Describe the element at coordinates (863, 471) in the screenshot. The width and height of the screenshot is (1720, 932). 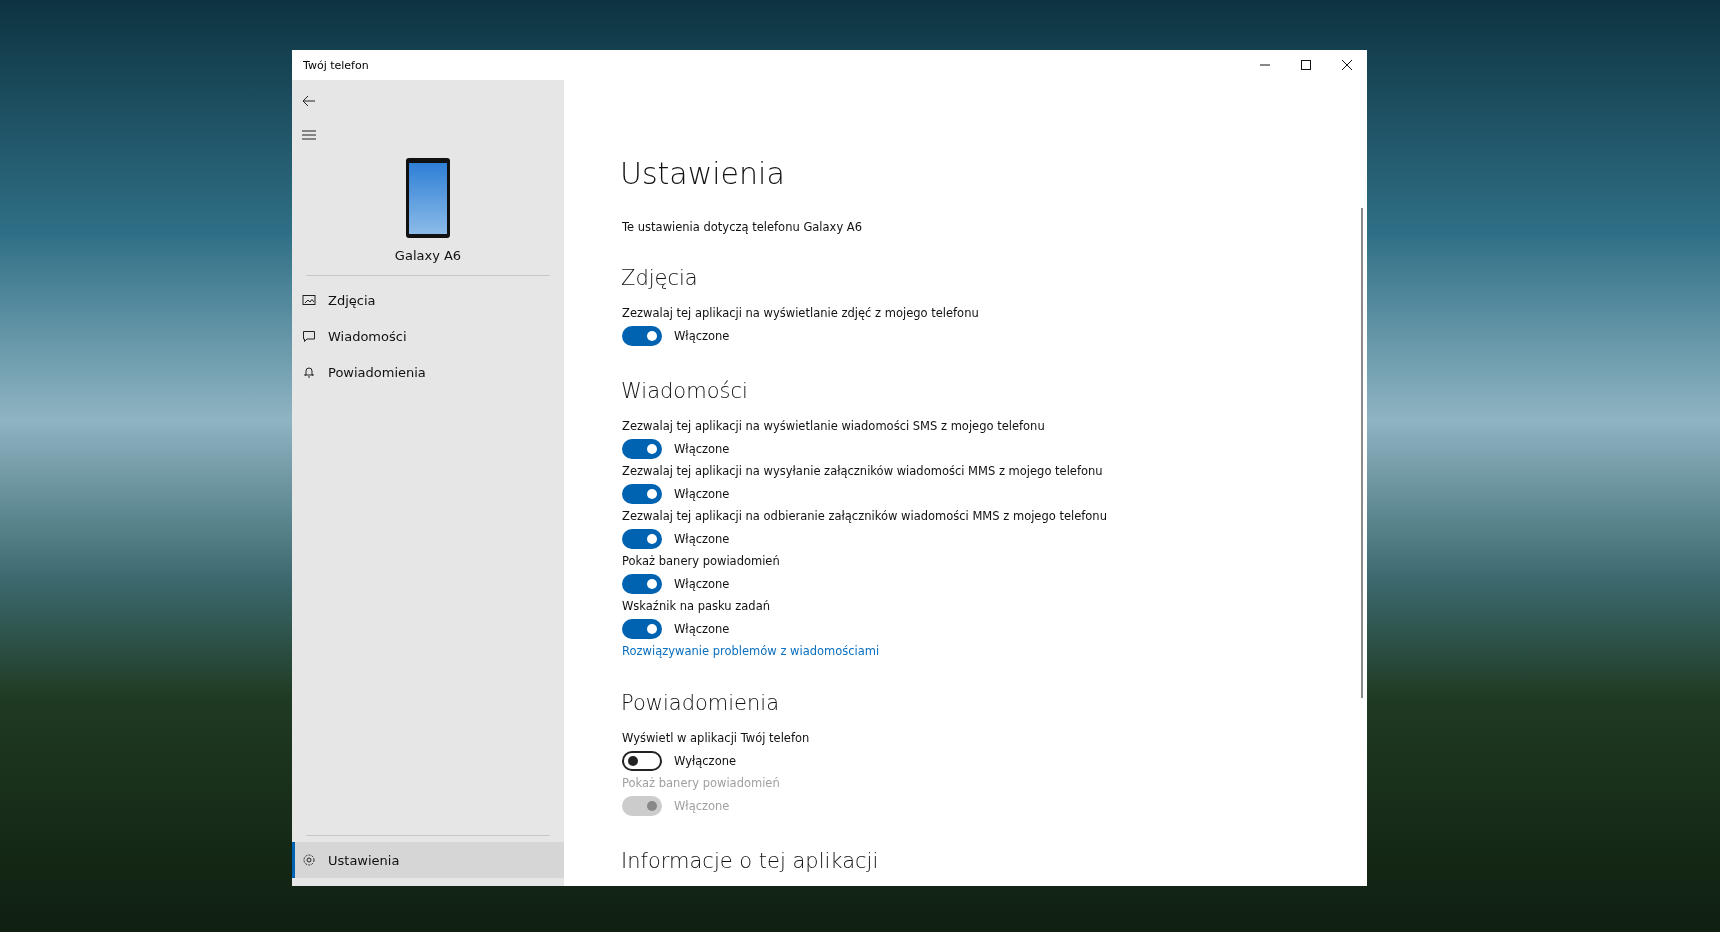
I see `setting-label: Zezwalaj tej aplikacji na wysyłanie załączników wiadomości MMS z mojego telefonu` at that location.